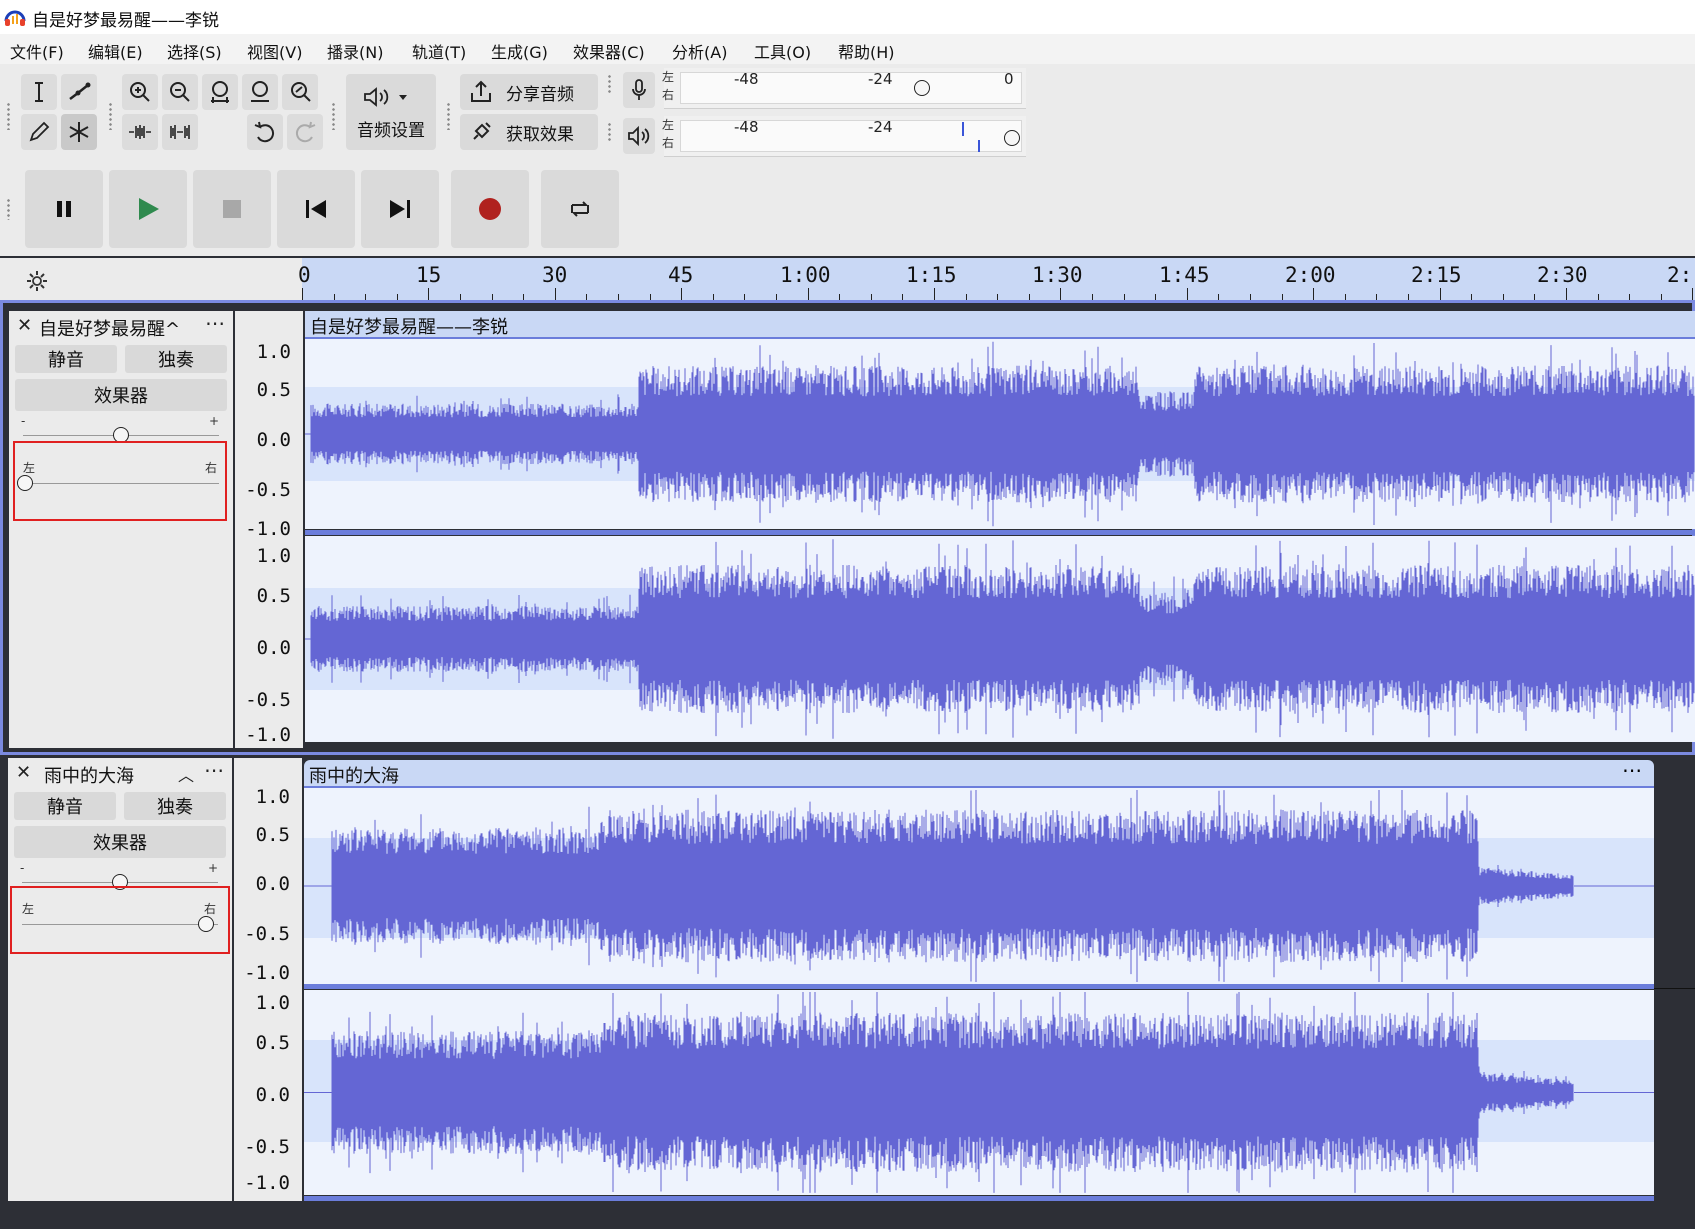  What do you see at coordinates (210, 909) in the screenshot?
I see `pan-right-label: 右` at bounding box center [210, 909].